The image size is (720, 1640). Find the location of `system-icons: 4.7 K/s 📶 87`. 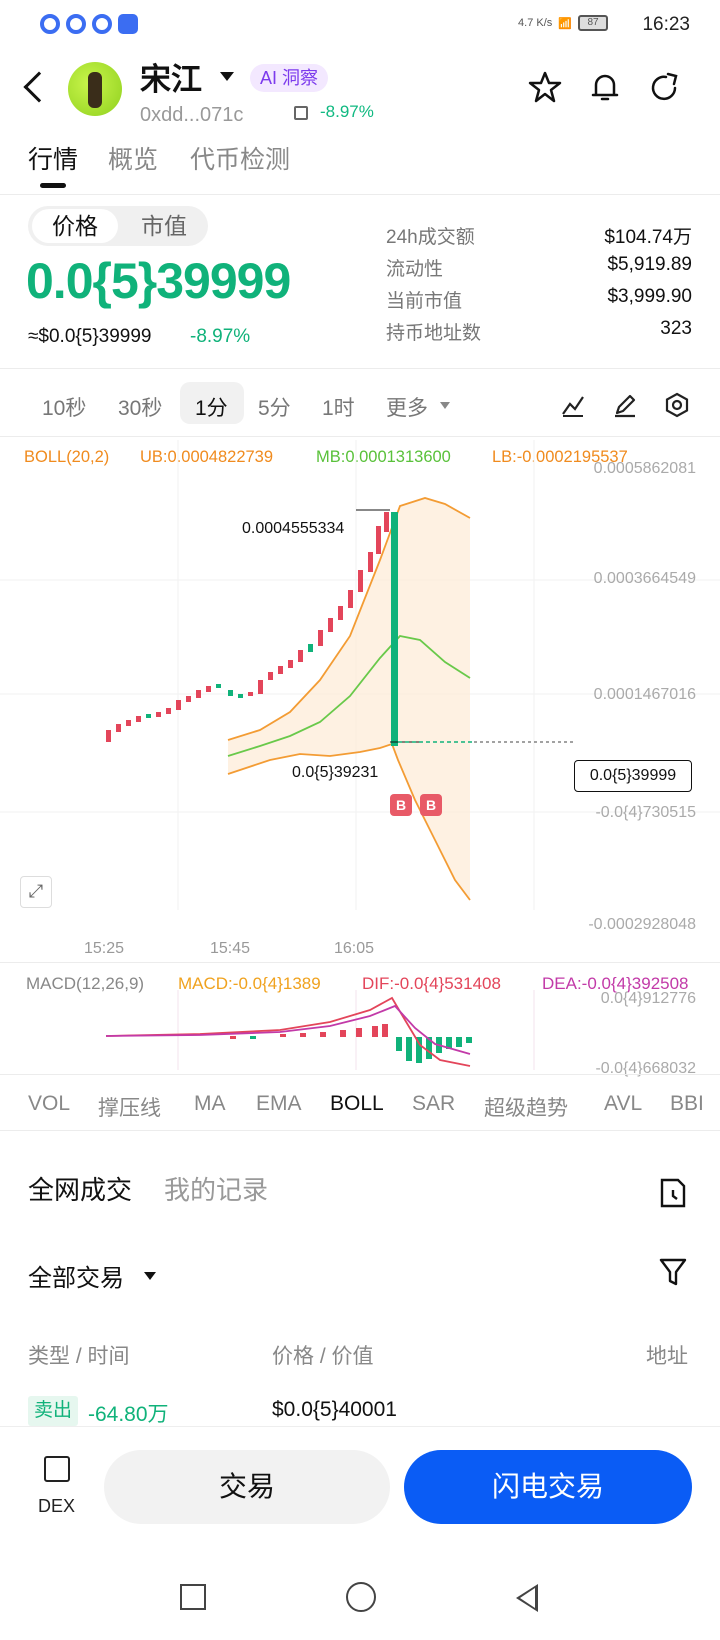

system-icons: 4.7 K/s 📶 87 is located at coordinates (563, 23).